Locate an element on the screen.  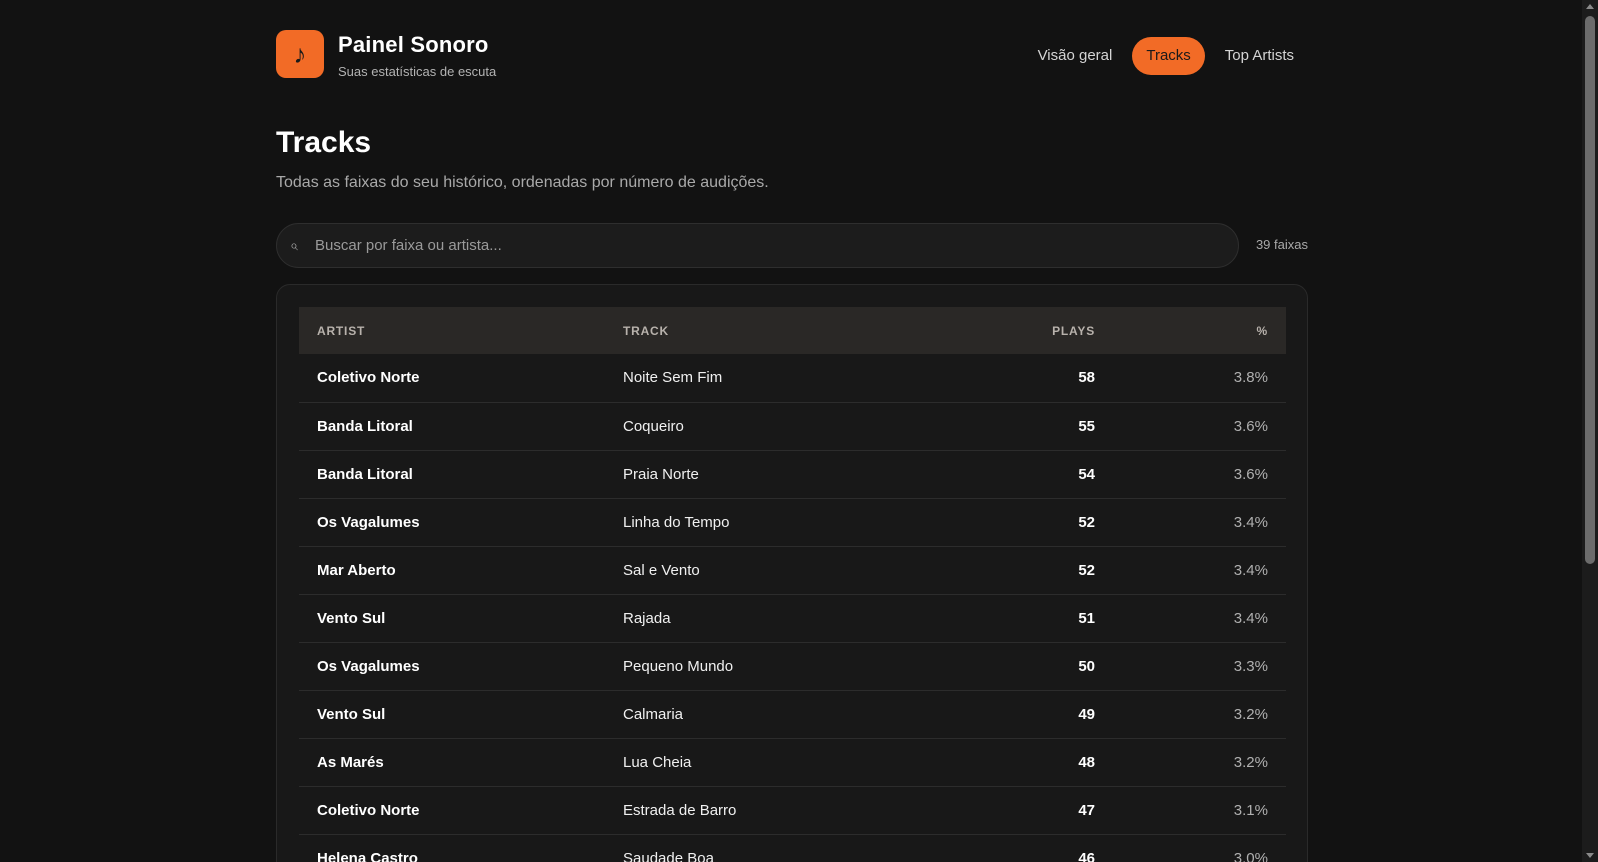
plays-cell: 49 is located at coordinates (1086, 714).